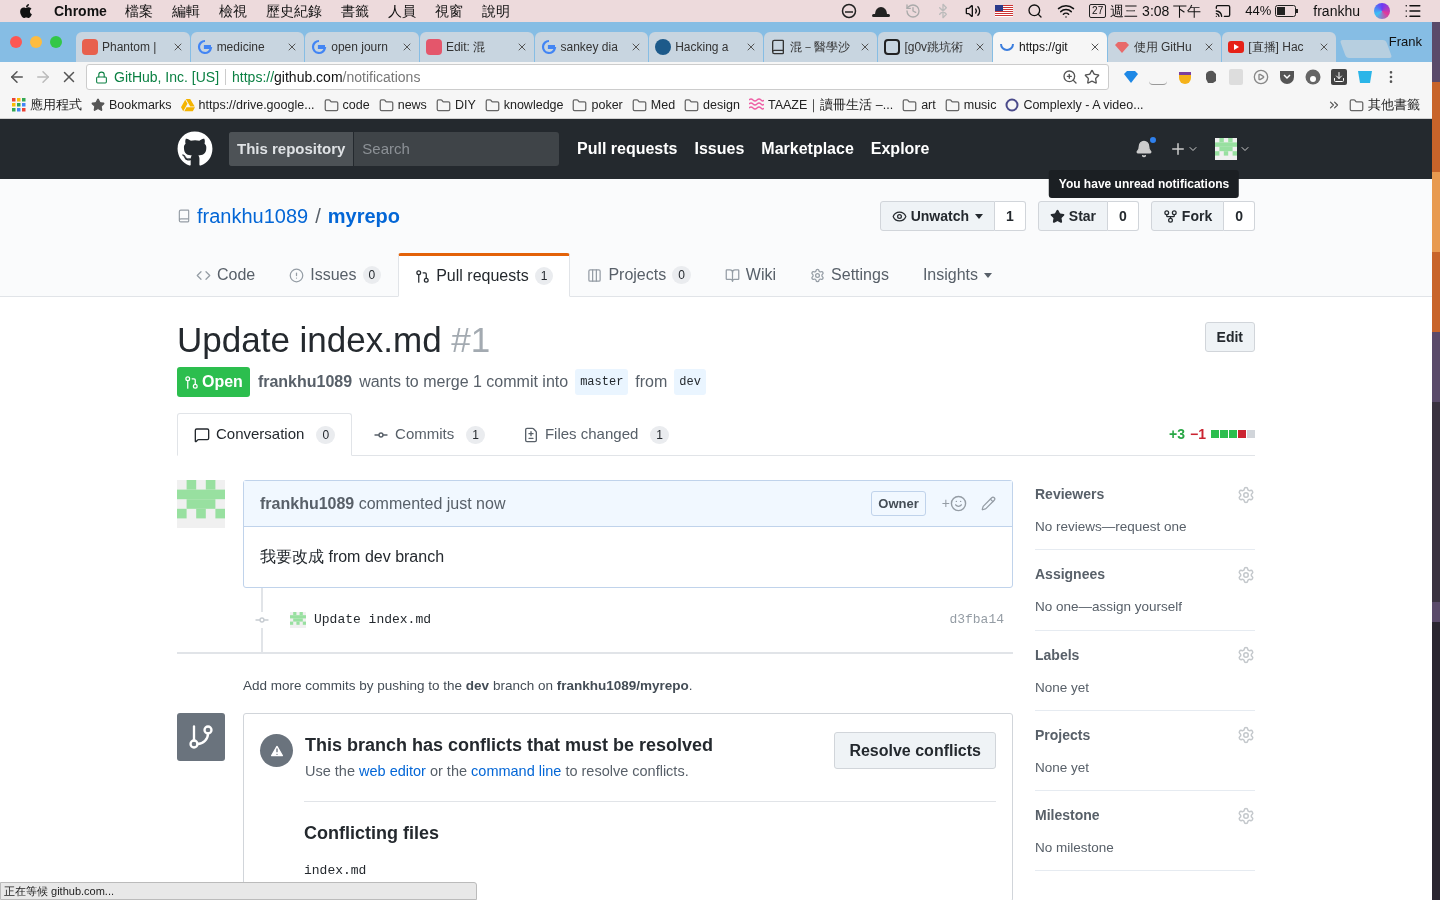 The image size is (1440, 900). Describe the element at coordinates (712, 105) in the screenshot. I see `bookmark-item: design` at that location.